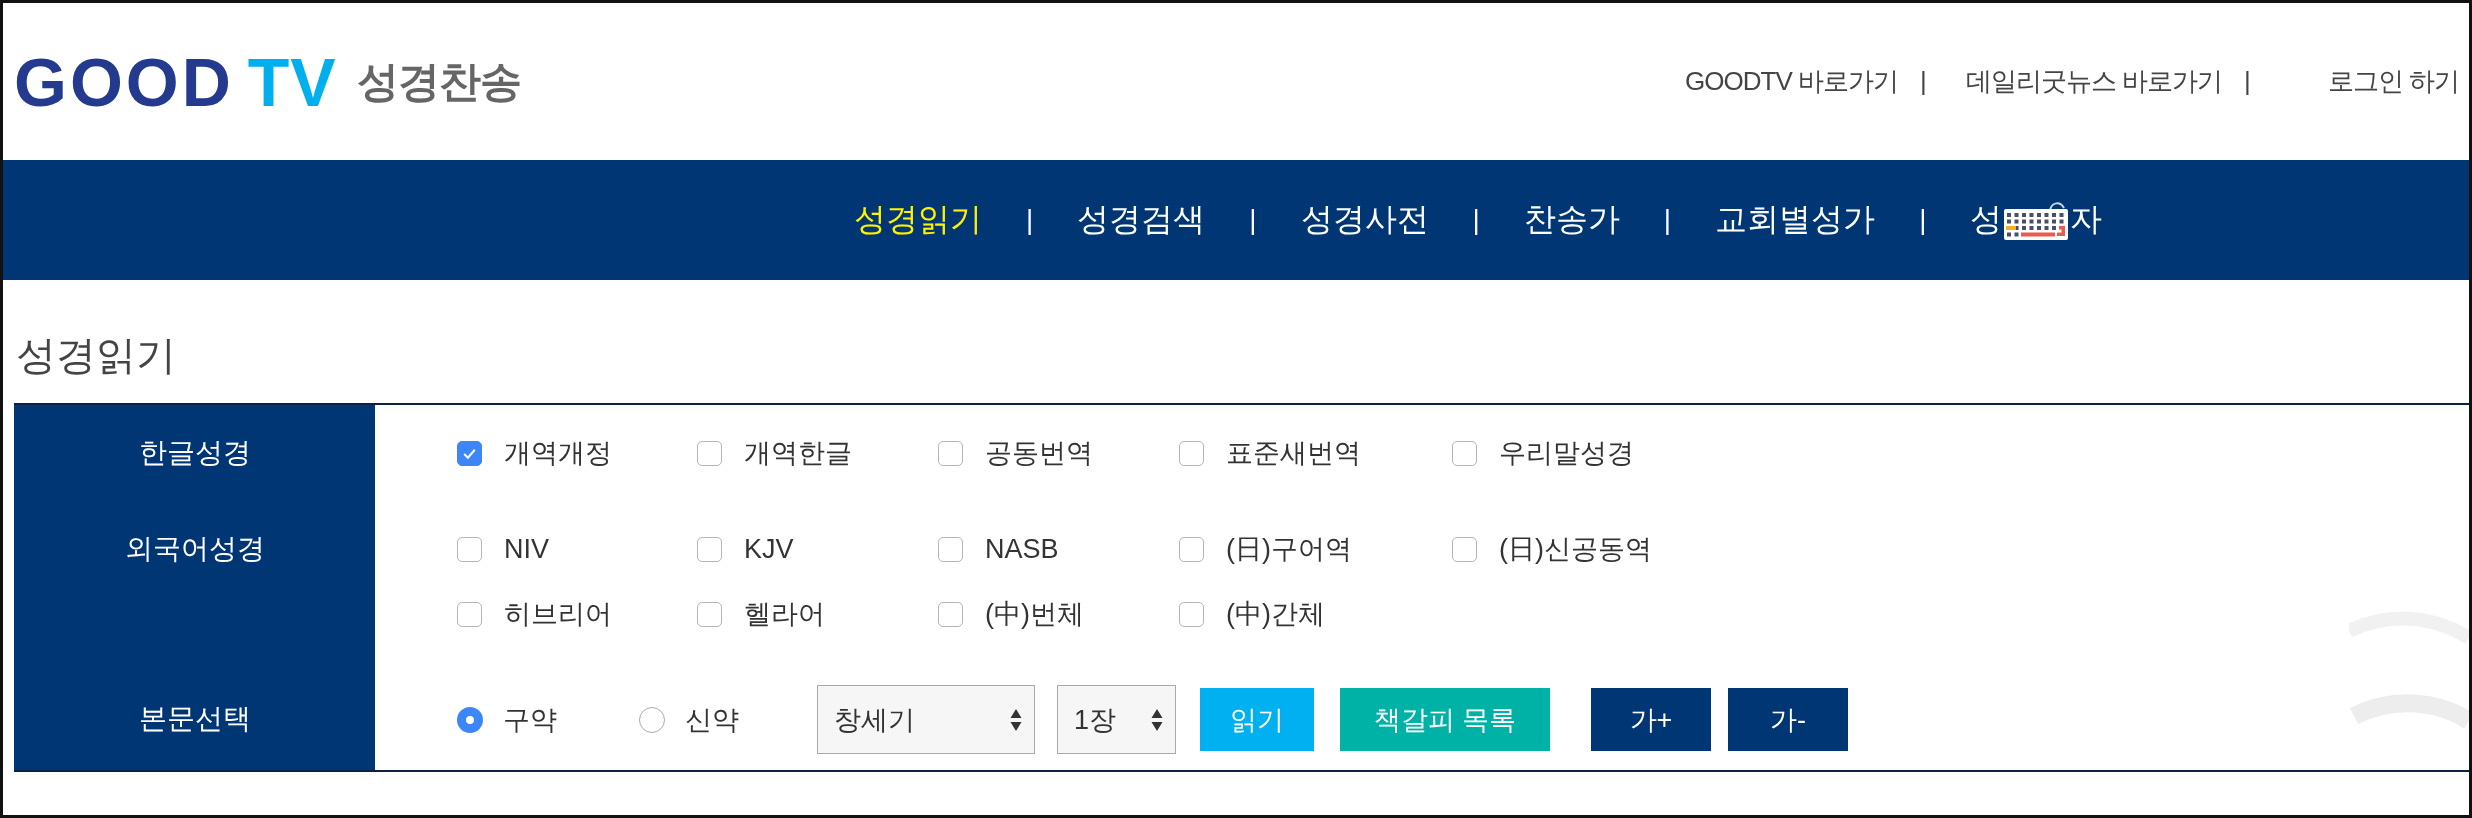  What do you see at coordinates (558, 453) in the screenshot?
I see `checkbox-label: 개역개정` at bounding box center [558, 453].